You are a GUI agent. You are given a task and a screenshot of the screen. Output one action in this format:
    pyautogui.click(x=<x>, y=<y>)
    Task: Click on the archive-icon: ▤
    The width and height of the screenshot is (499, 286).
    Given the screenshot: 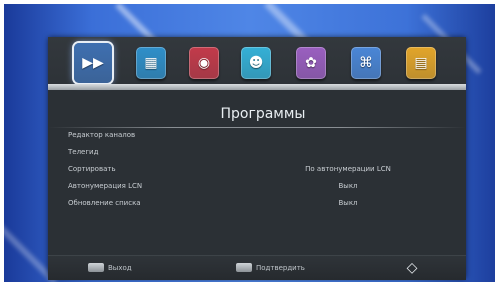 What is the action you would take?
    pyautogui.click(x=421, y=63)
    